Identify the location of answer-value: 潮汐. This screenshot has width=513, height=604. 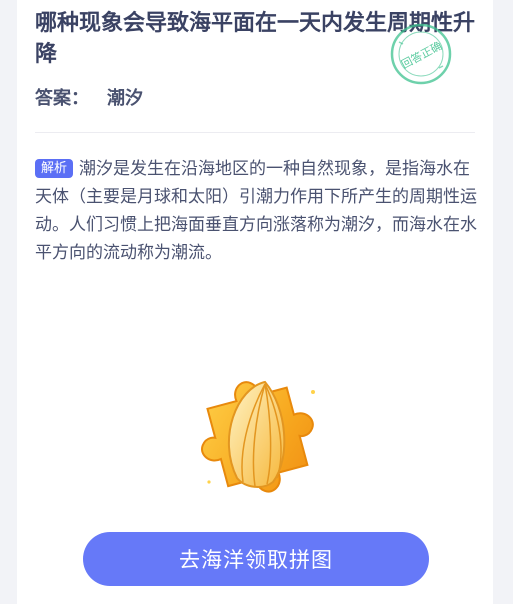
(125, 98).